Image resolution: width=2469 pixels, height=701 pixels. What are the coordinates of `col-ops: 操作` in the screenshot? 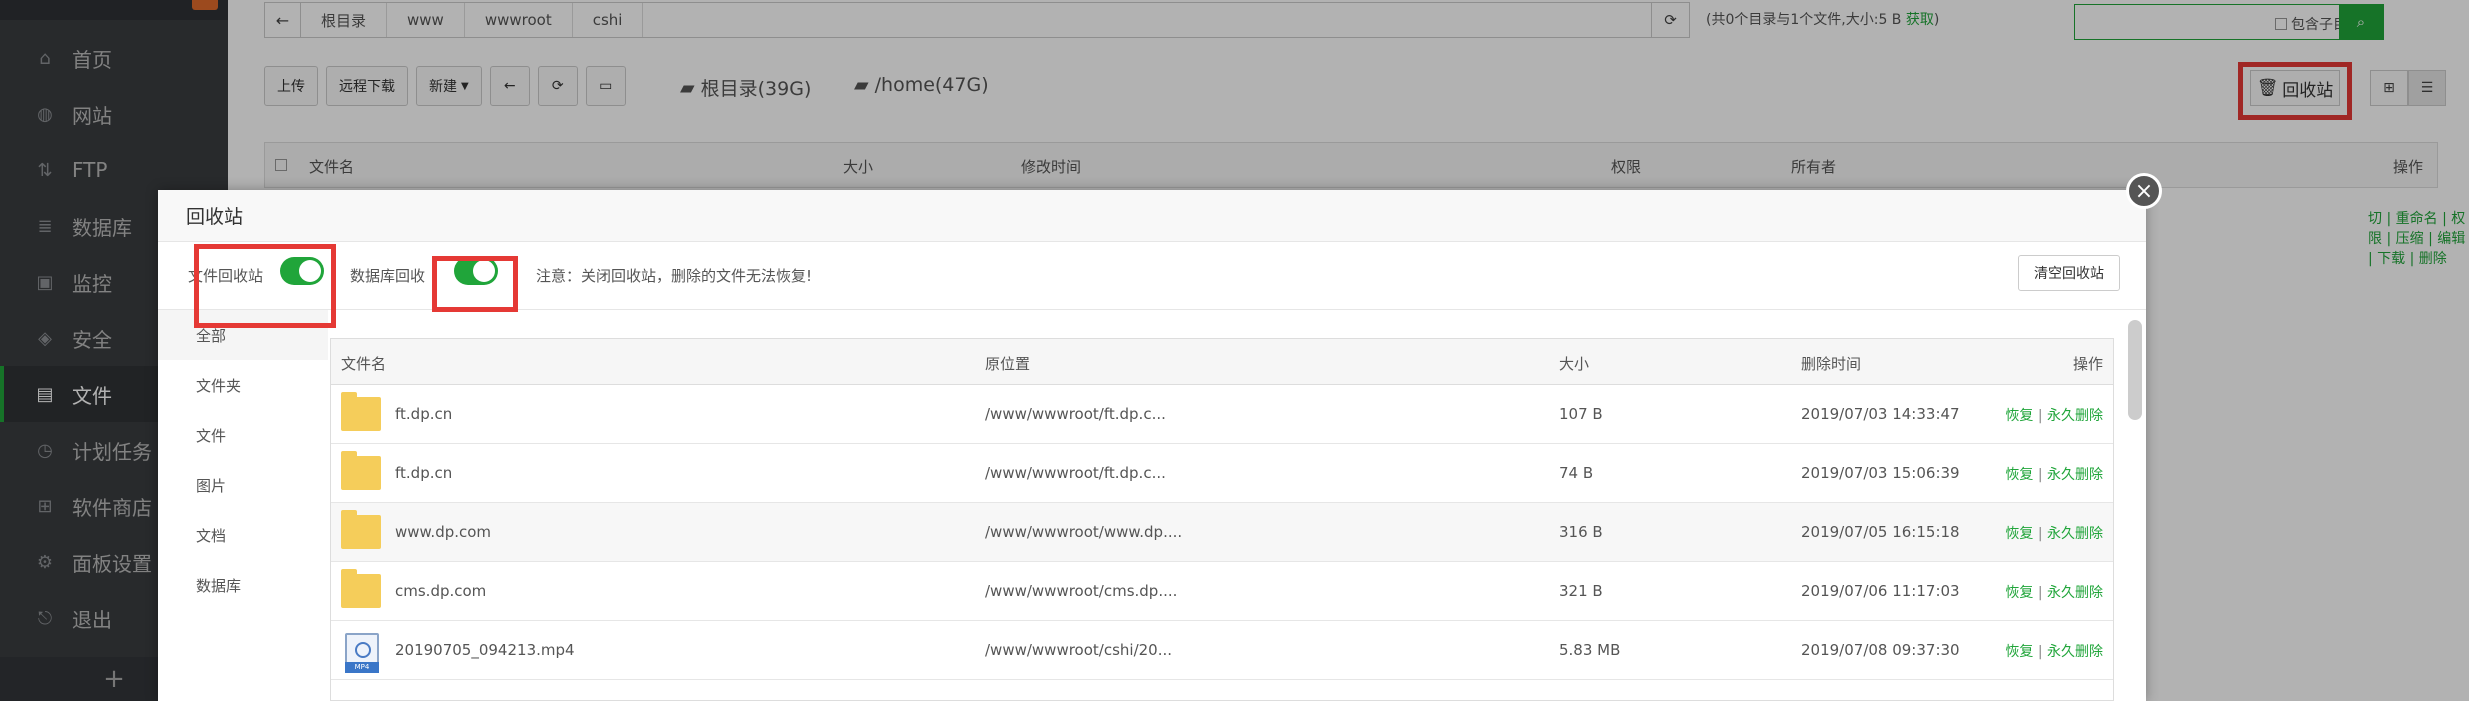 It's located at (2087, 364).